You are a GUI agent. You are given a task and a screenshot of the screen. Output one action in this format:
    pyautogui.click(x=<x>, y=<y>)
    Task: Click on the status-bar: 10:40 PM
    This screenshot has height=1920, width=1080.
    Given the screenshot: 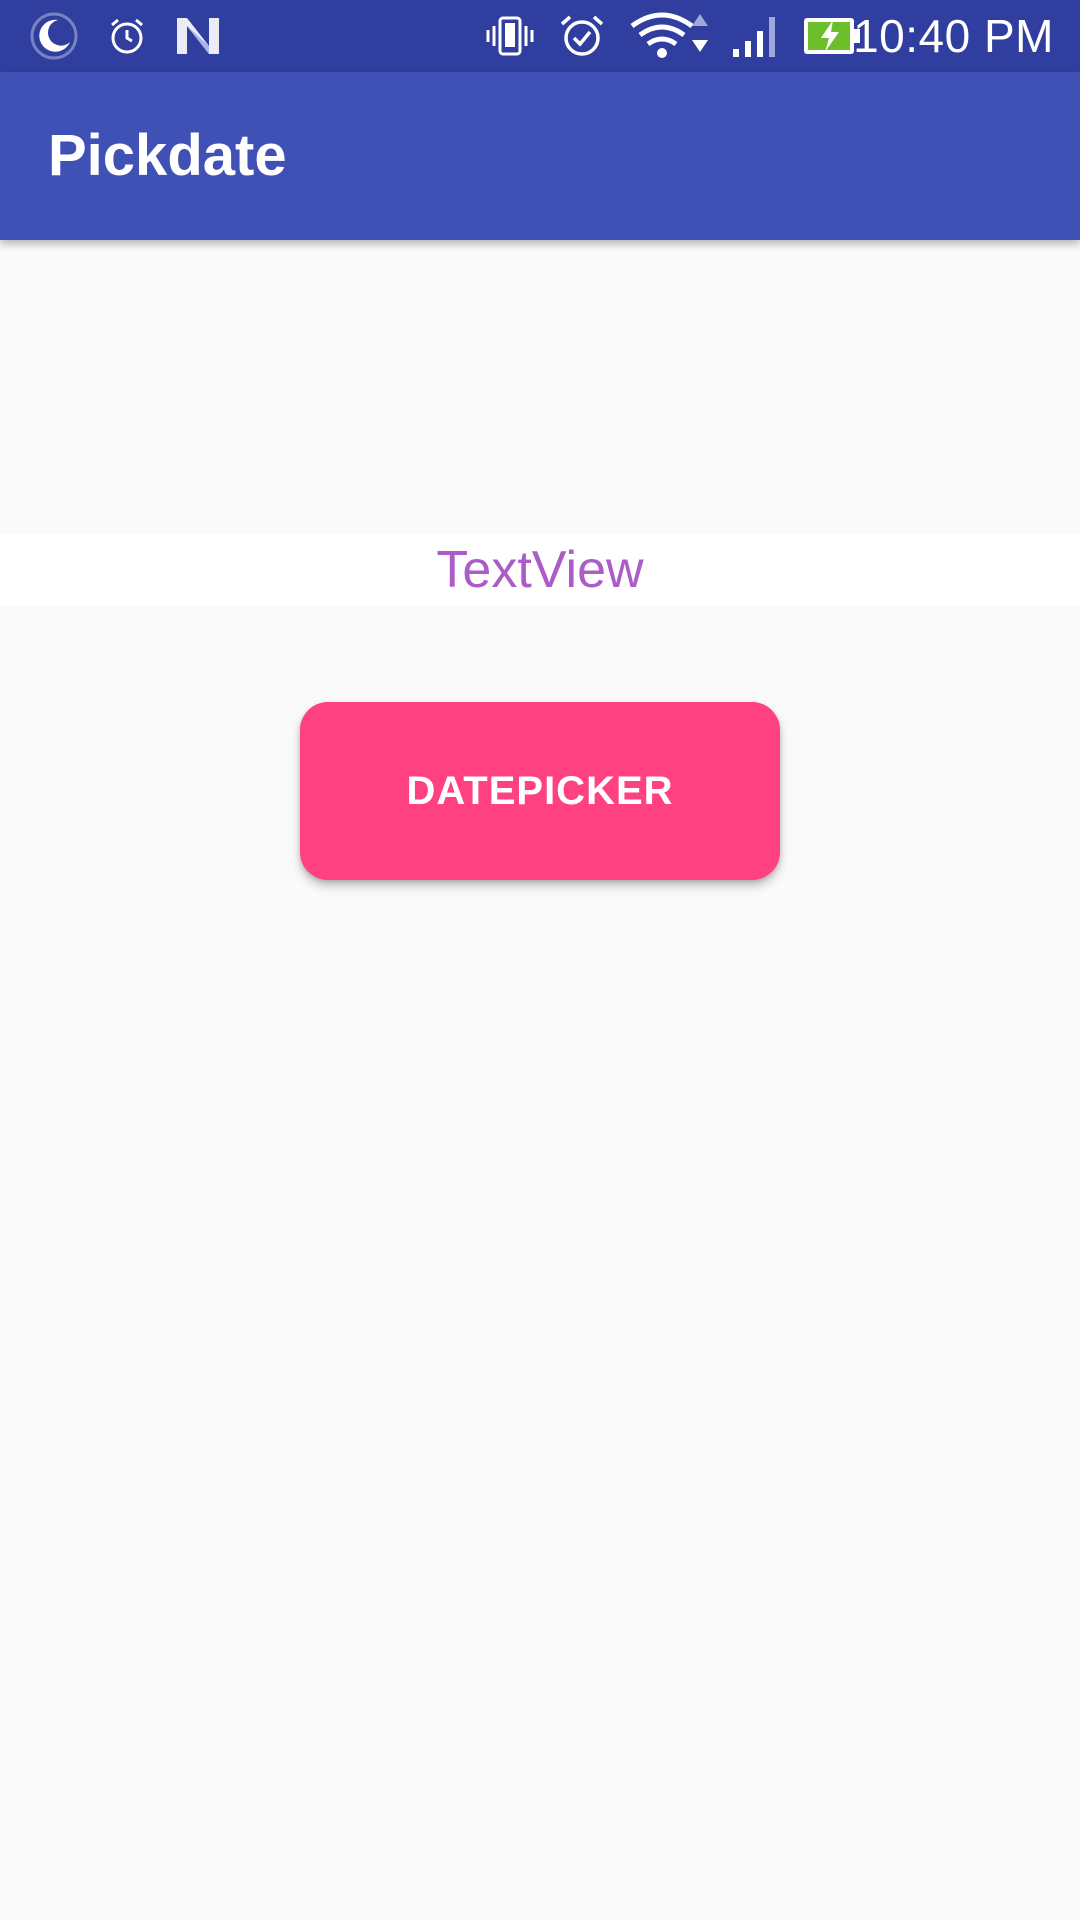 What is the action you would take?
    pyautogui.click(x=540, y=36)
    